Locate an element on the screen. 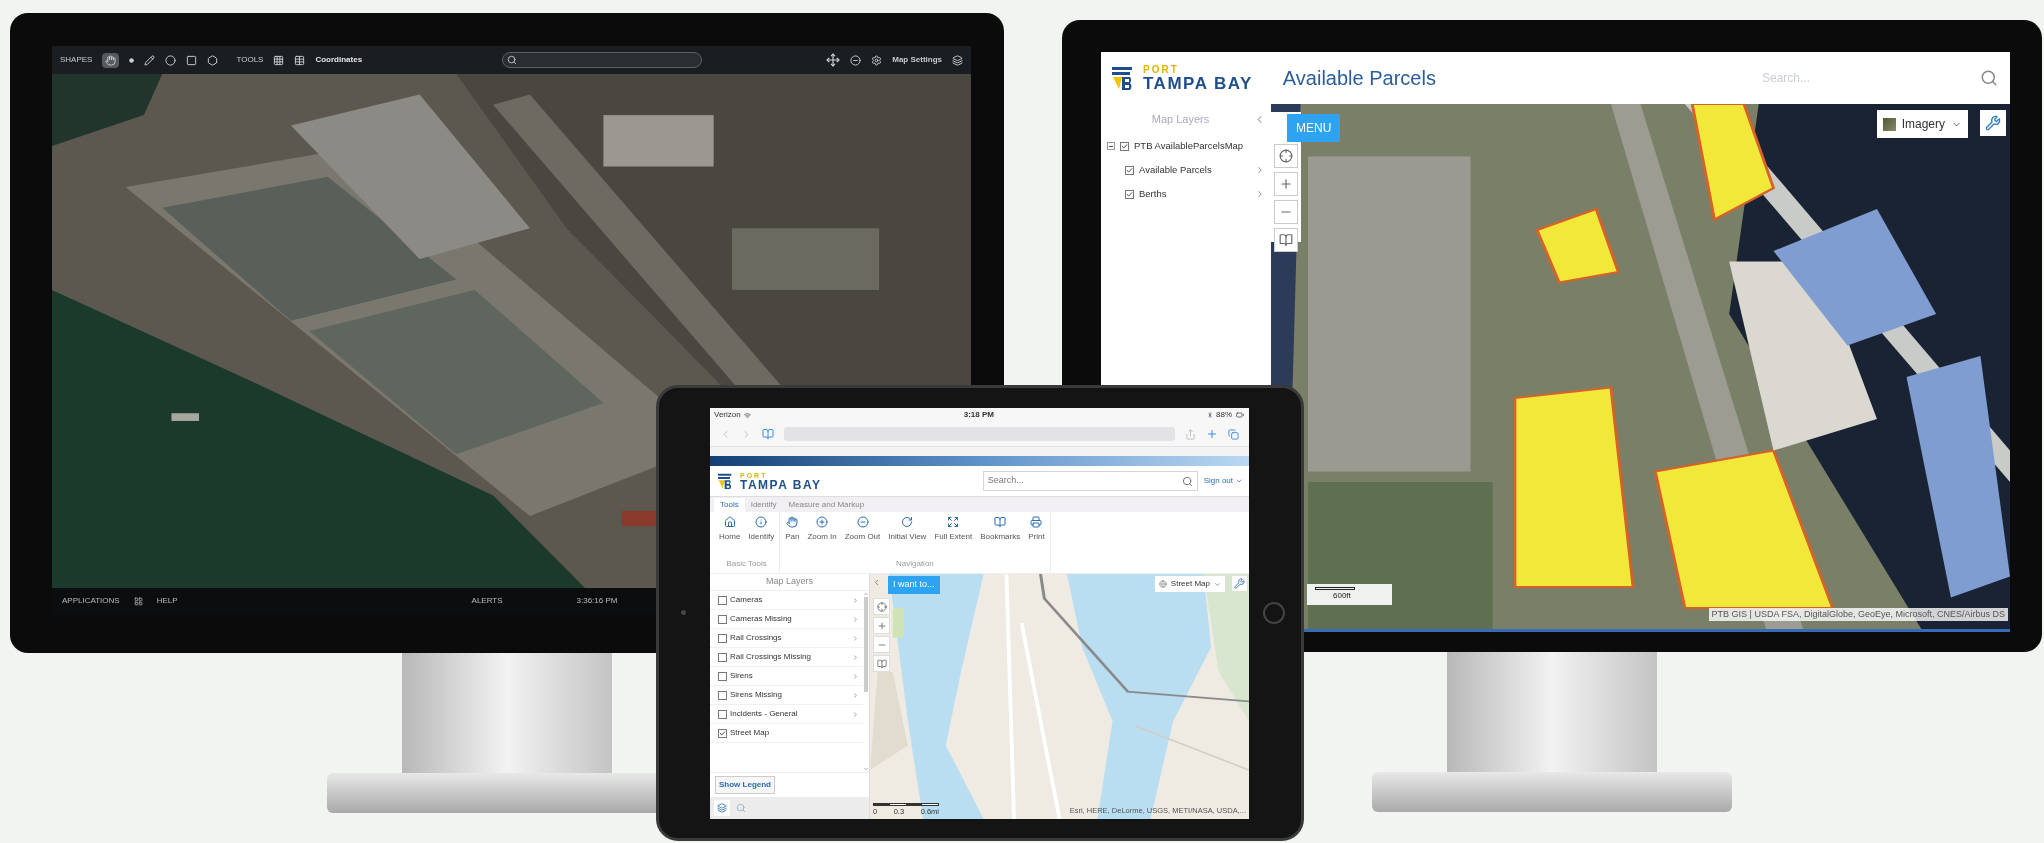 The height and width of the screenshot is (843, 2044). basemap-dropdown: Imagery is located at coordinates (1922, 124).